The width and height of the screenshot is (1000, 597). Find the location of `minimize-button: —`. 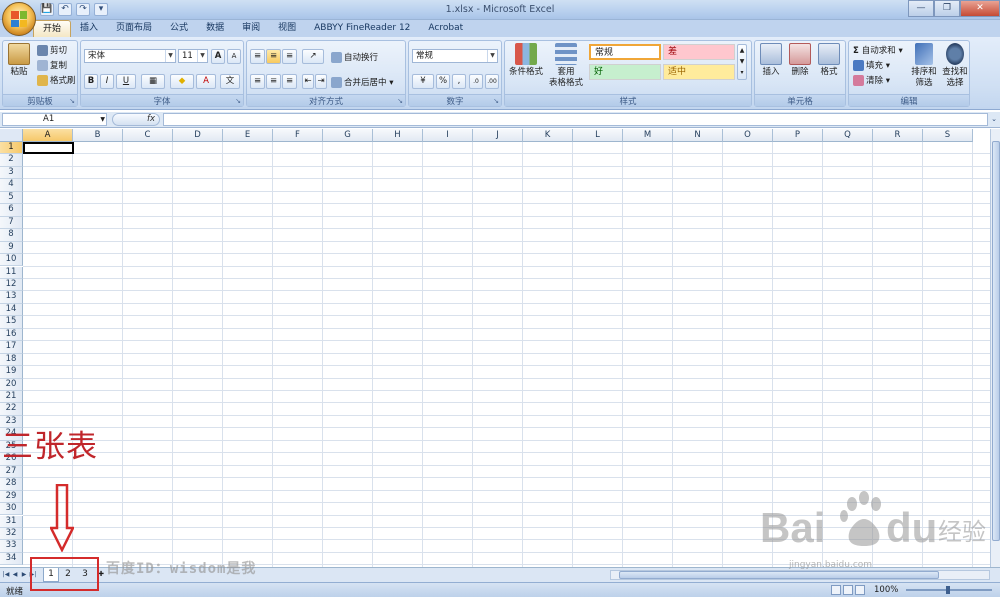

minimize-button: — is located at coordinates (921, 8).